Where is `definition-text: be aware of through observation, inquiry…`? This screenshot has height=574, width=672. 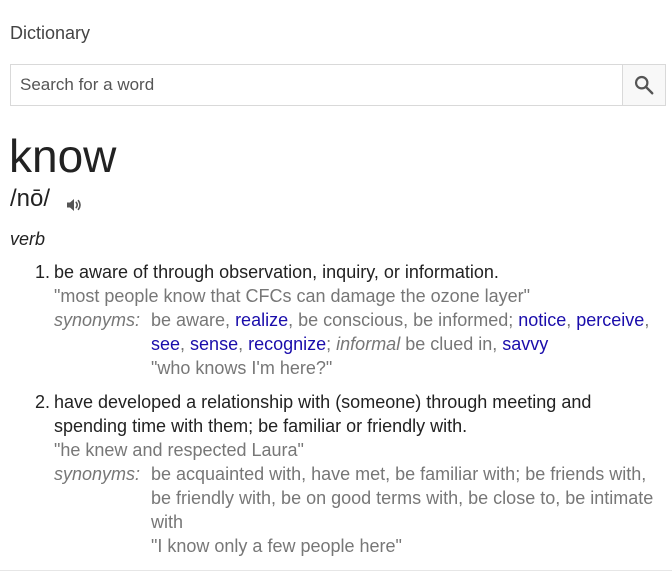
definition-text: be aware of through observation, inquiry… is located at coordinates (276, 272).